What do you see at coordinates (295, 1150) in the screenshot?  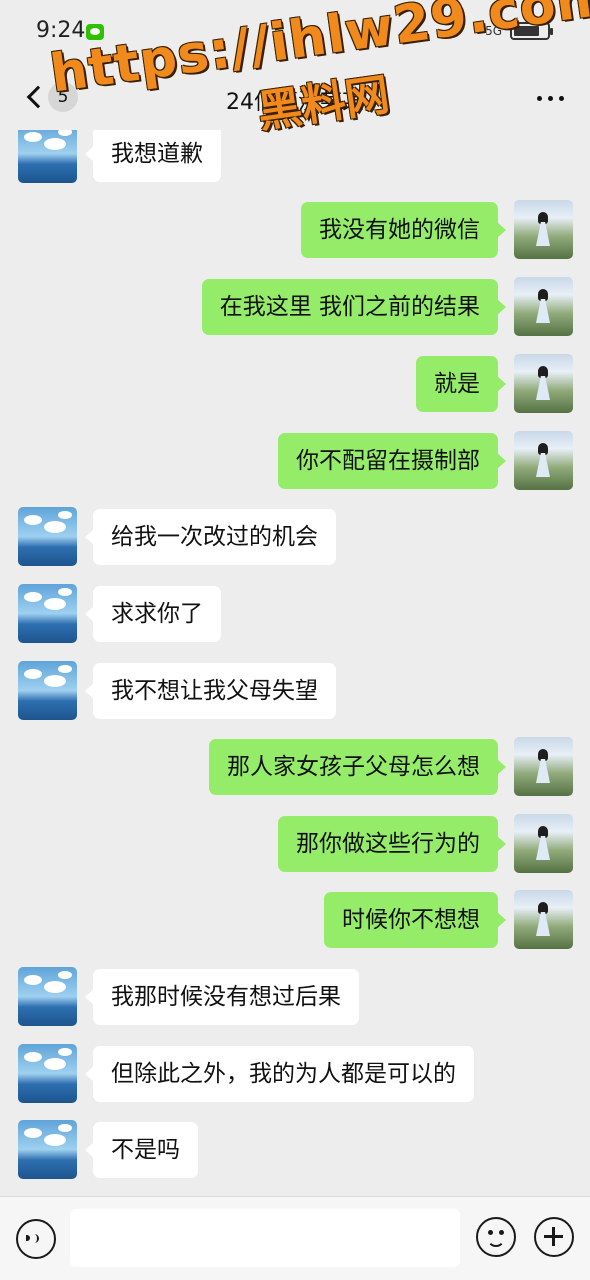 I see `message-row-incoming: 不是吗` at bounding box center [295, 1150].